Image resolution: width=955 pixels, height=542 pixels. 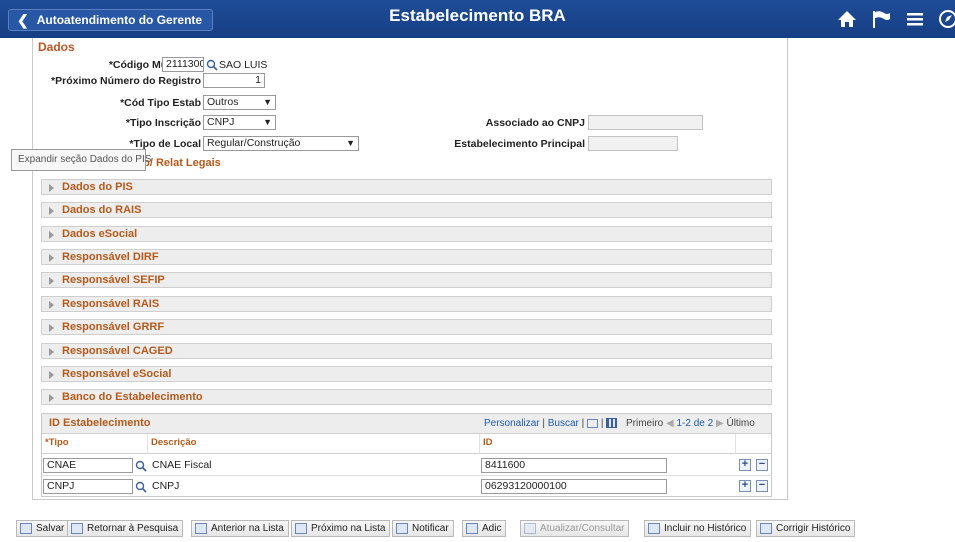 What do you see at coordinates (512, 423) in the screenshot?
I see `personalizar-link: Personalizar` at bounding box center [512, 423].